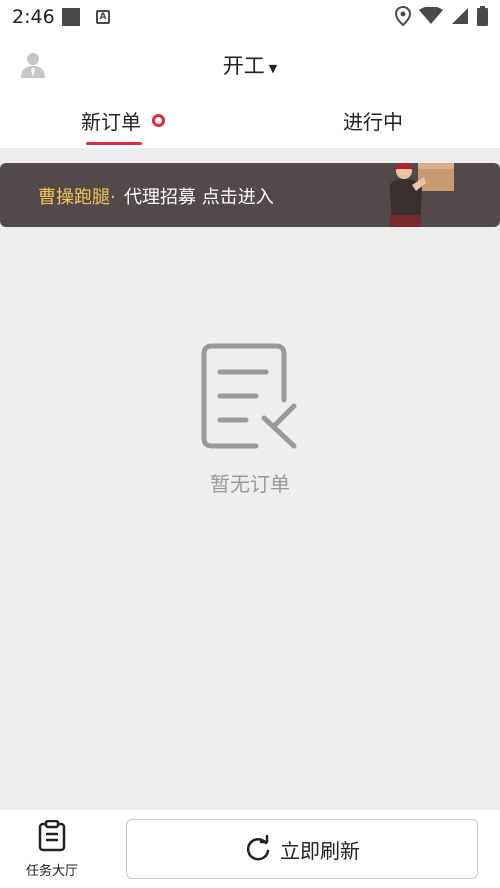 Image resolution: width=500 pixels, height=888 pixels. Describe the element at coordinates (460, 16) in the screenshot. I see `signal-icon` at that location.